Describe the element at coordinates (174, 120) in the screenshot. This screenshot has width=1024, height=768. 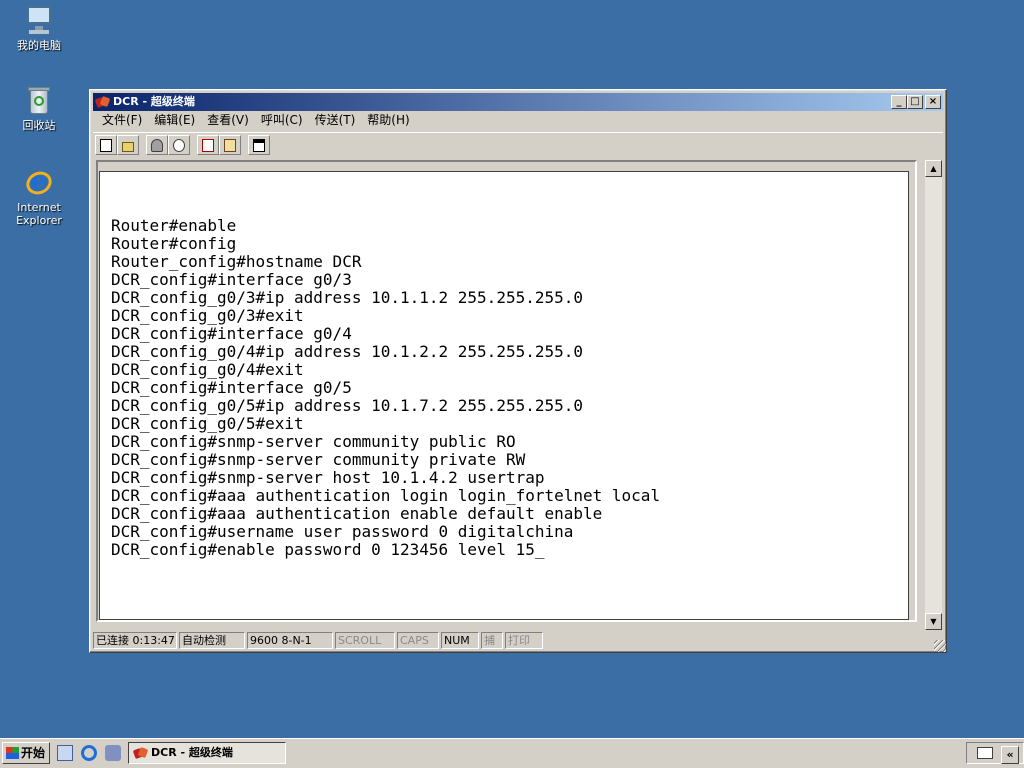
I see `menu-edit: 编辑(E)` at that location.